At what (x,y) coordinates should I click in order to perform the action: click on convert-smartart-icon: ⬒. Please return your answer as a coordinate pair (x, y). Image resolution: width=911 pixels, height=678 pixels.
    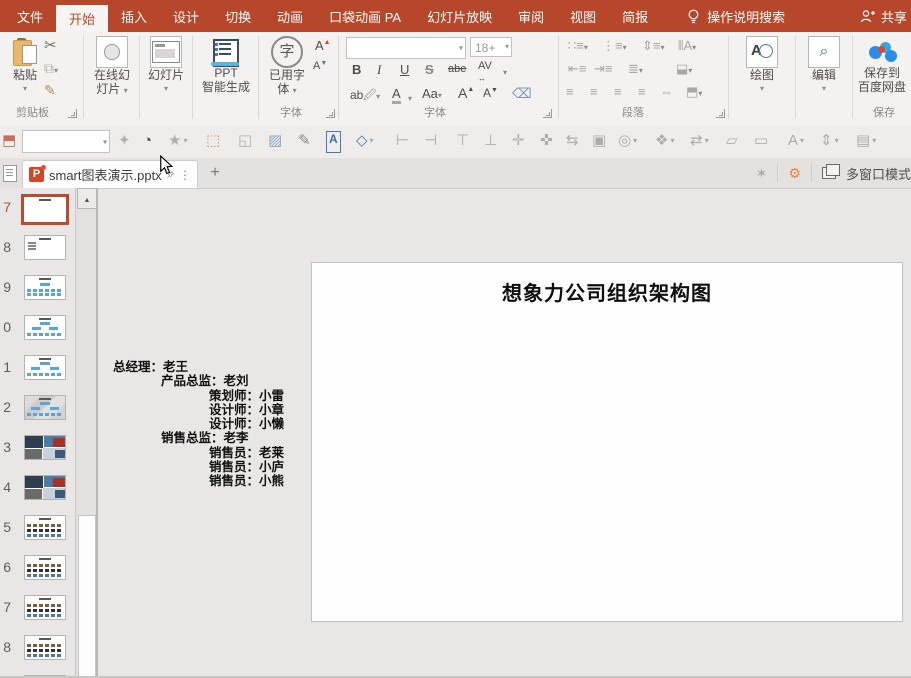
    Looking at the image, I should click on (694, 92).